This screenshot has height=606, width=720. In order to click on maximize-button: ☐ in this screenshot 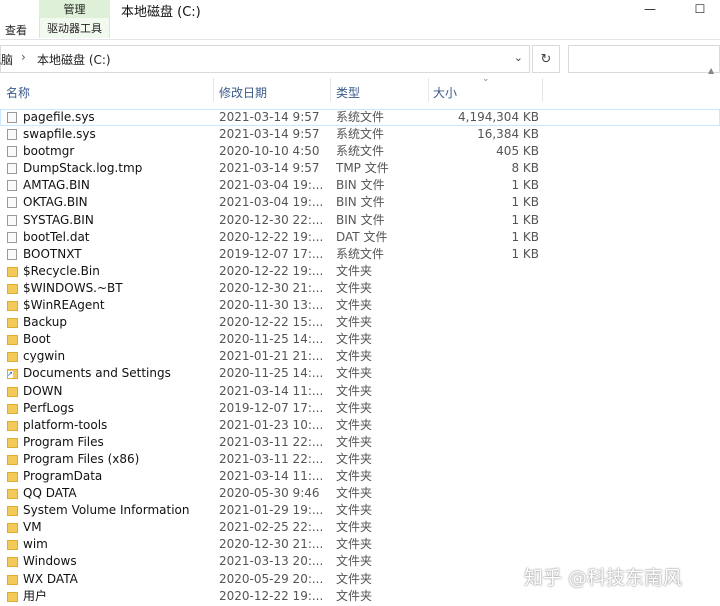, I will do `click(700, 9)`.